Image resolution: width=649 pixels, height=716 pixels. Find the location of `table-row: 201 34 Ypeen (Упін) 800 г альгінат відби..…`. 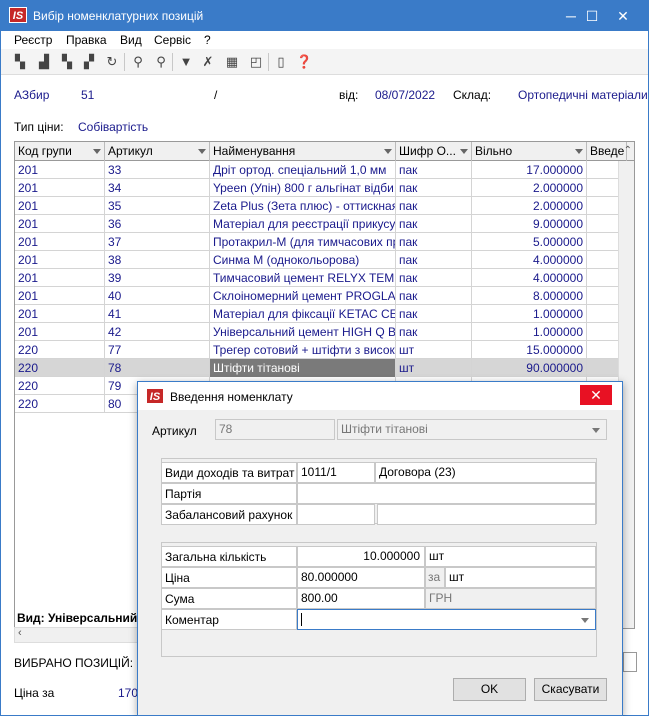

table-row: 201 34 Ypeen (Упін) 800 г альгінат відби..… is located at coordinates (317, 188).